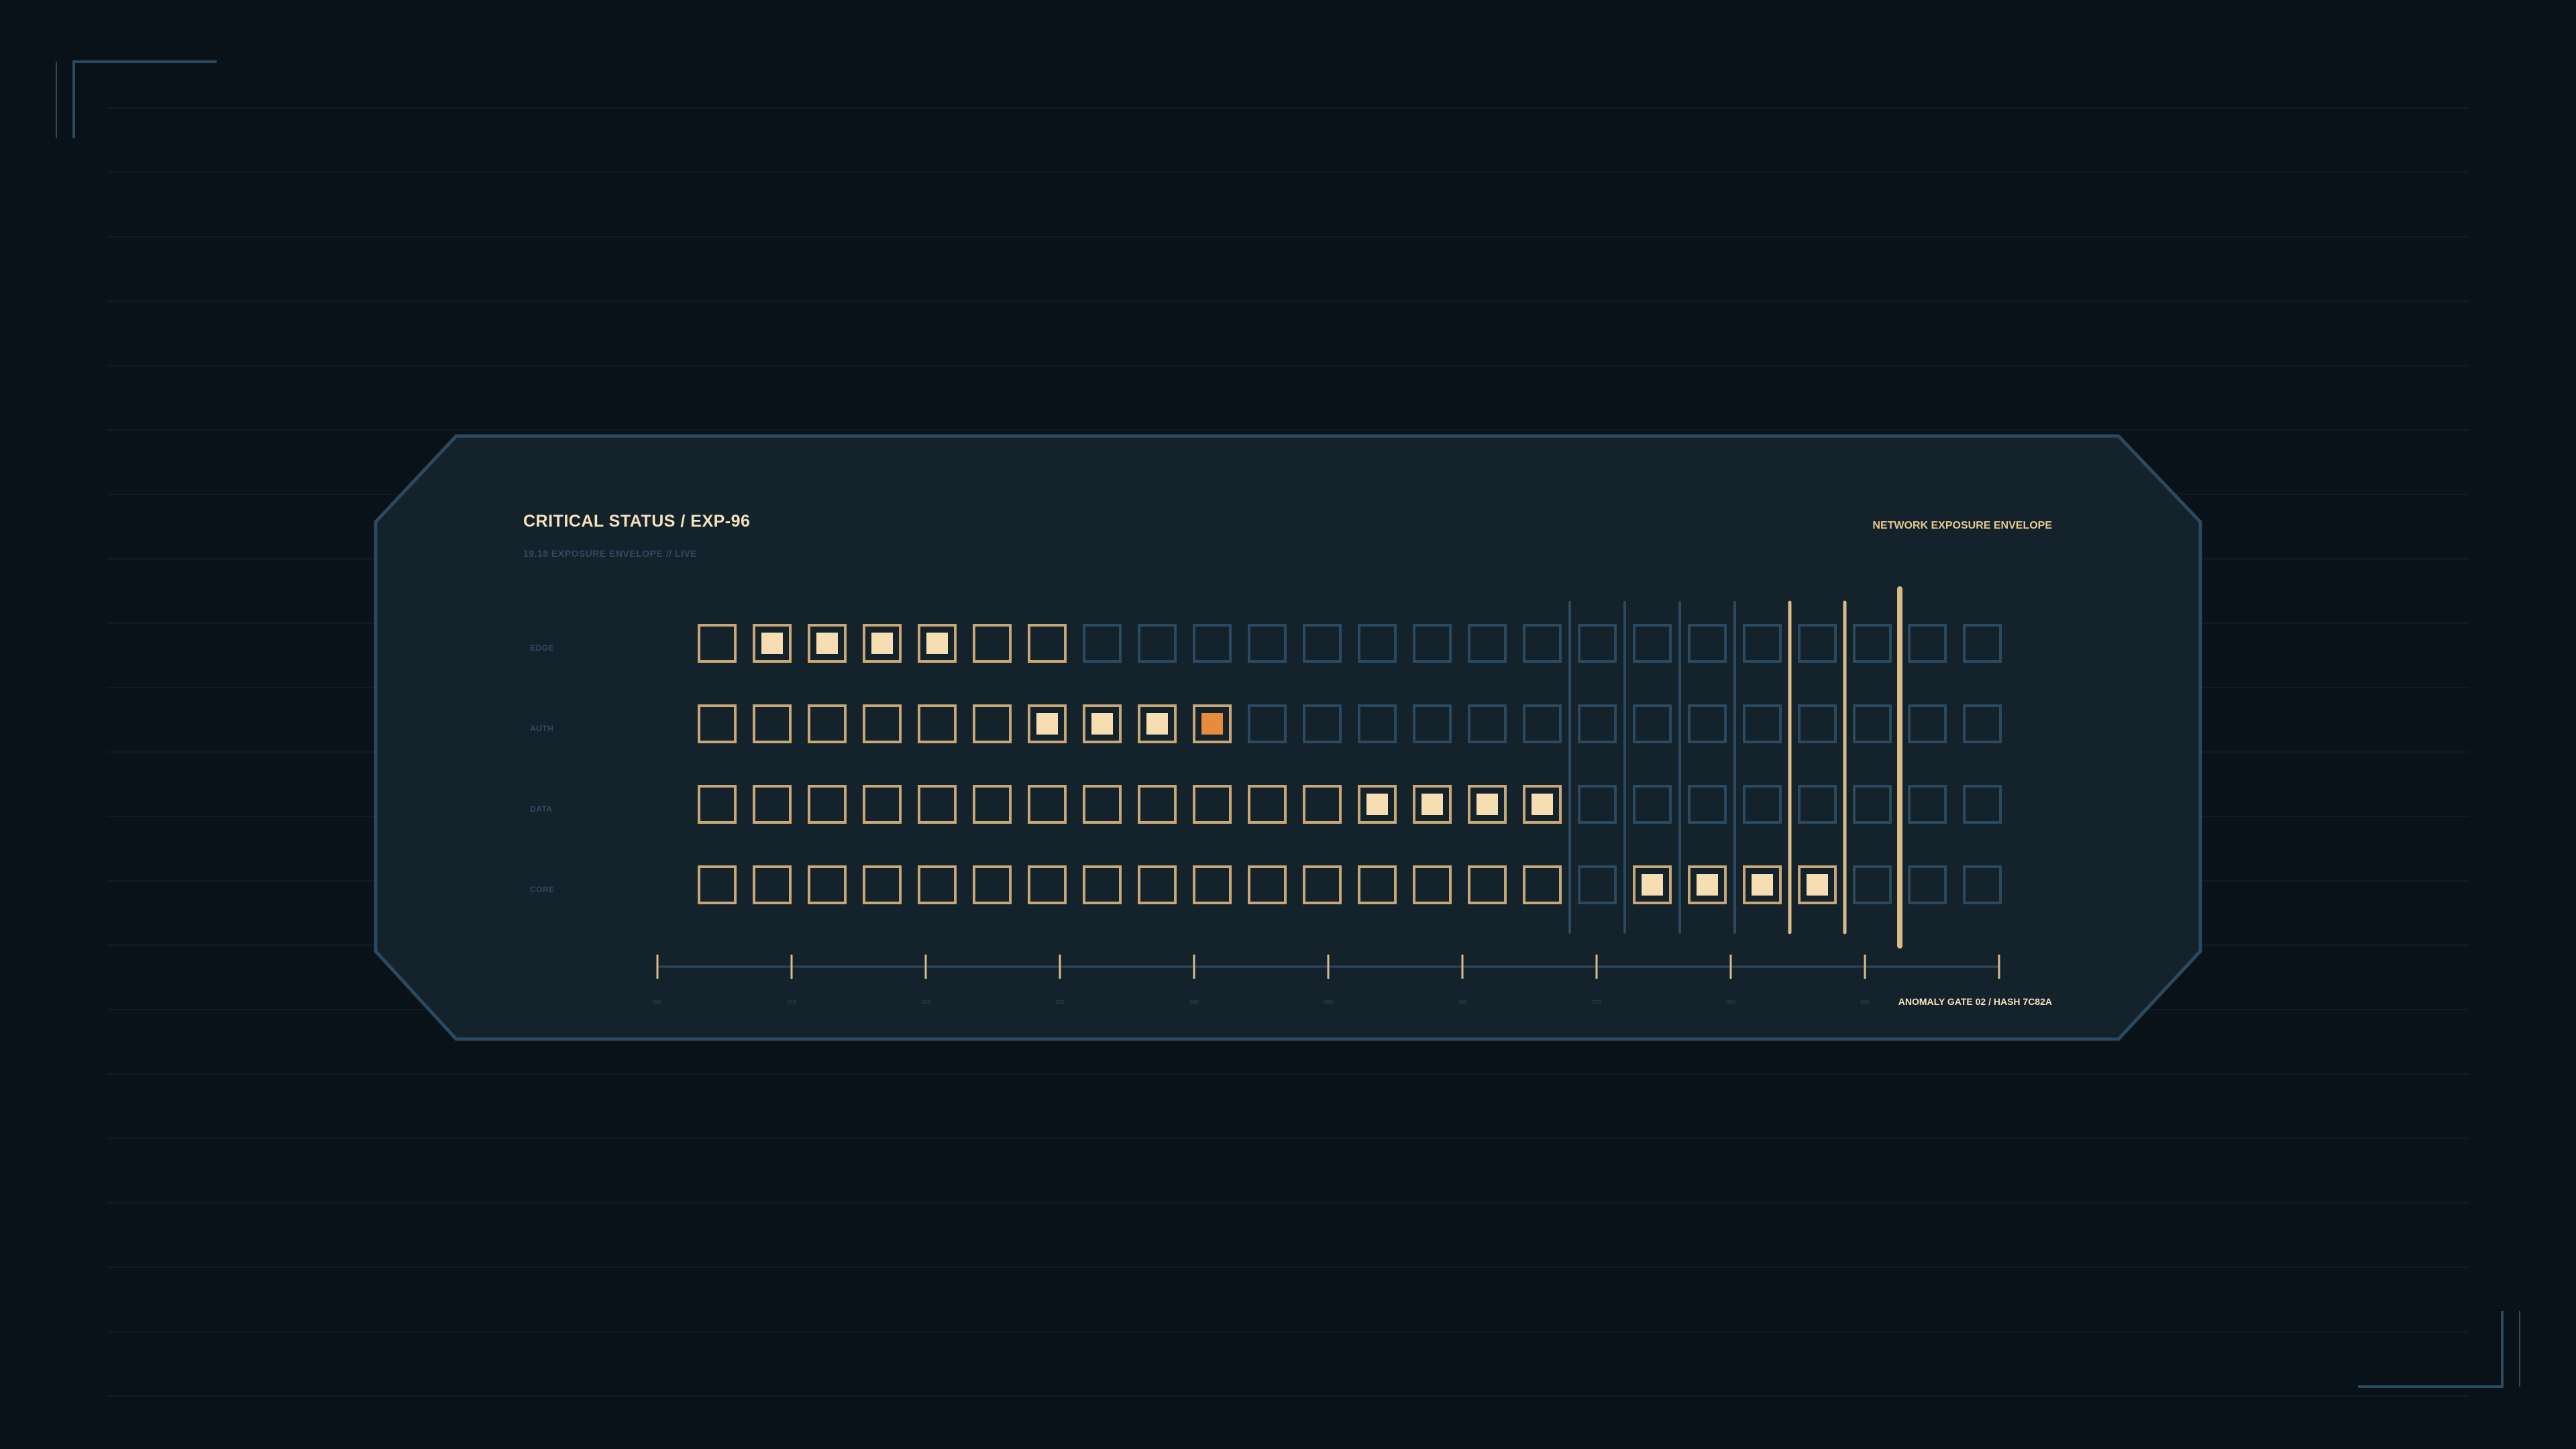 This screenshot has width=2576, height=1449. I want to click on axis-tick-label: 050, so click(1328, 1003).